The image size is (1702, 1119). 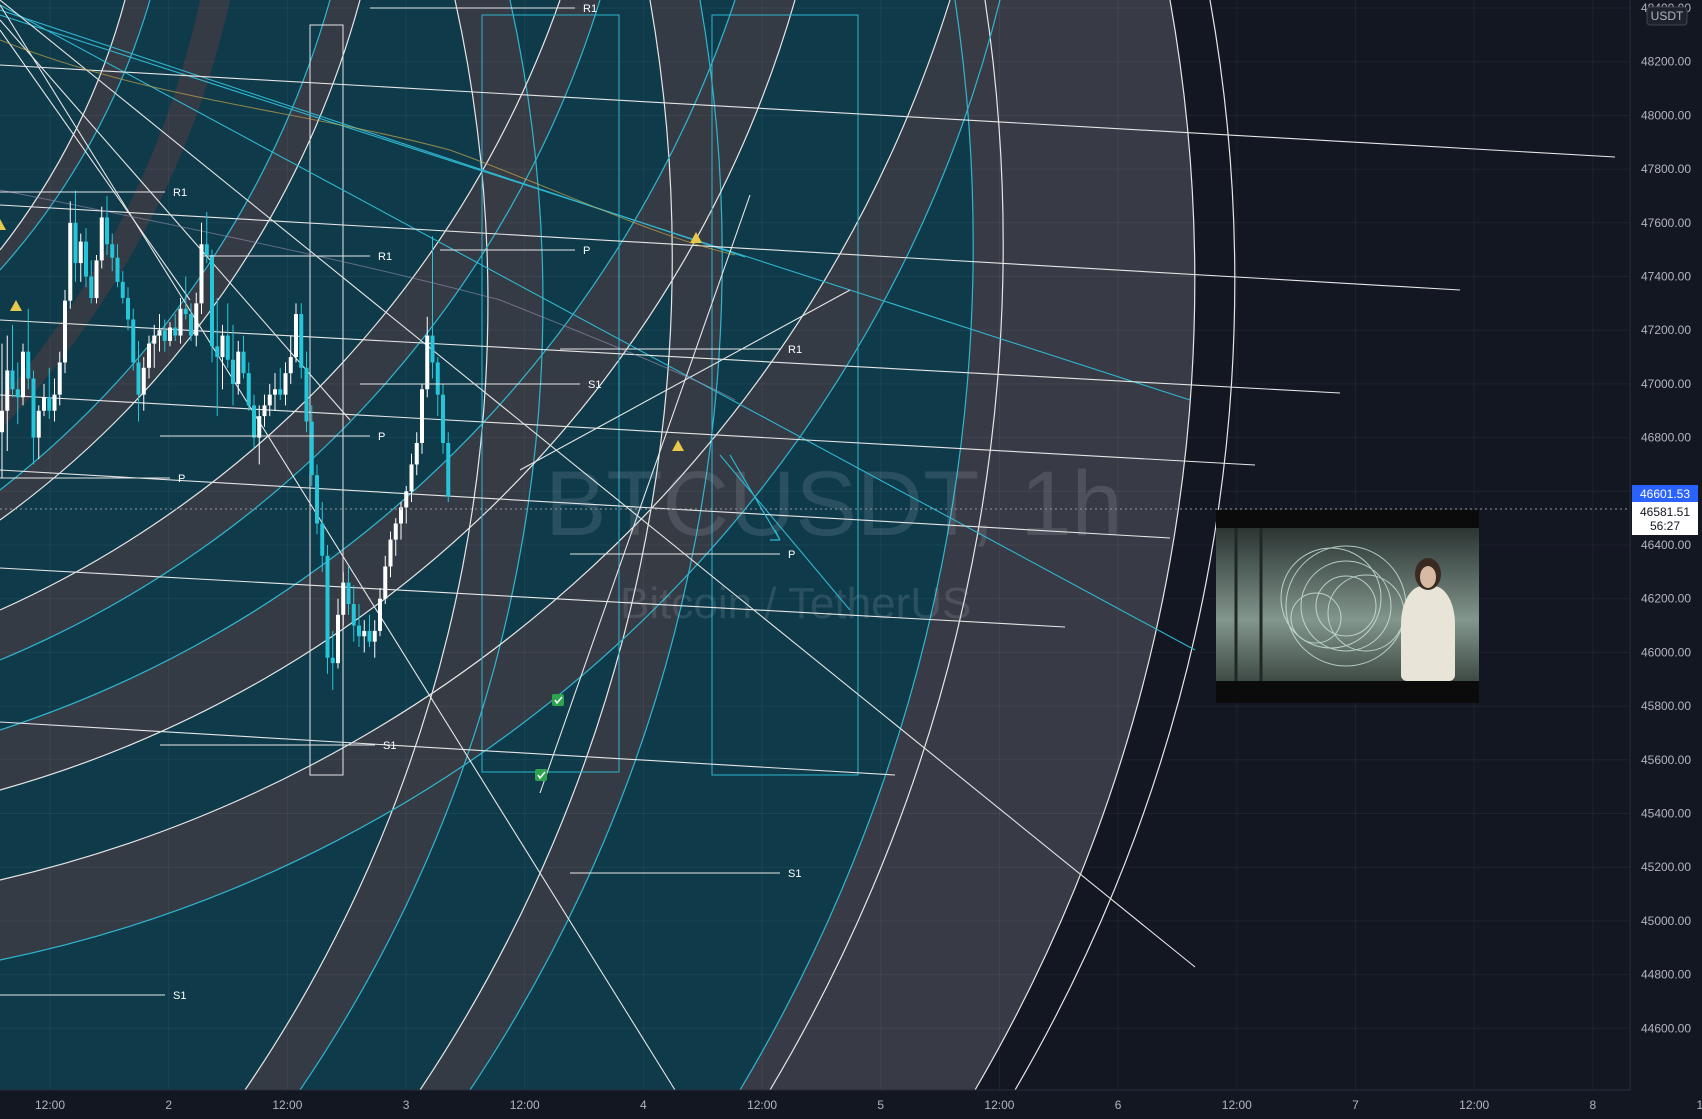 I want to click on price-tick-label: 46800.00, so click(x=1666, y=438).